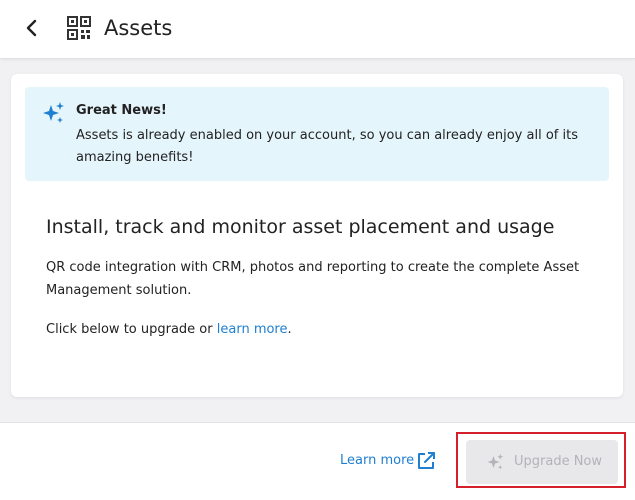 This screenshot has width=635, height=500. Describe the element at coordinates (79, 28) in the screenshot. I see `qr-code-icon` at that location.